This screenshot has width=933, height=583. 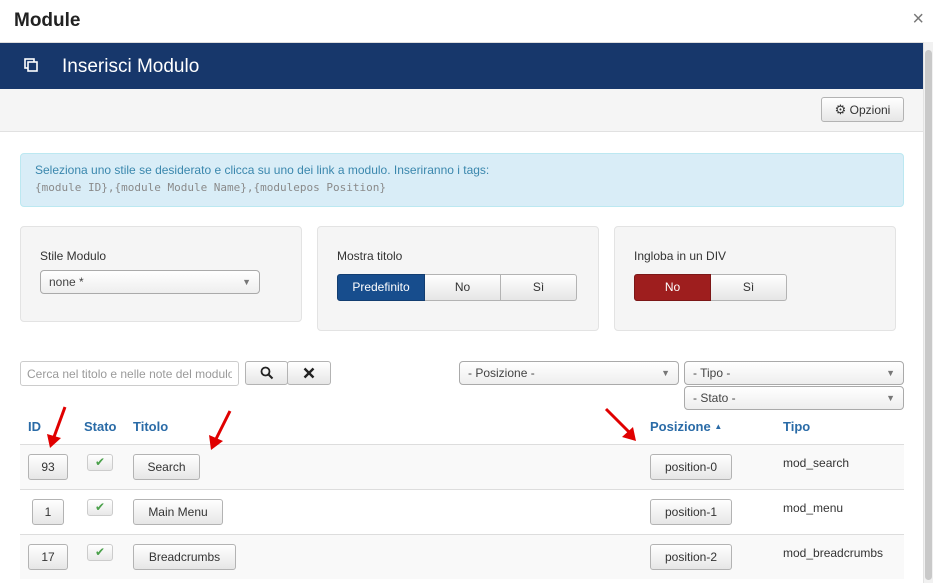 I want to click on clear-icon, so click(x=309, y=373).